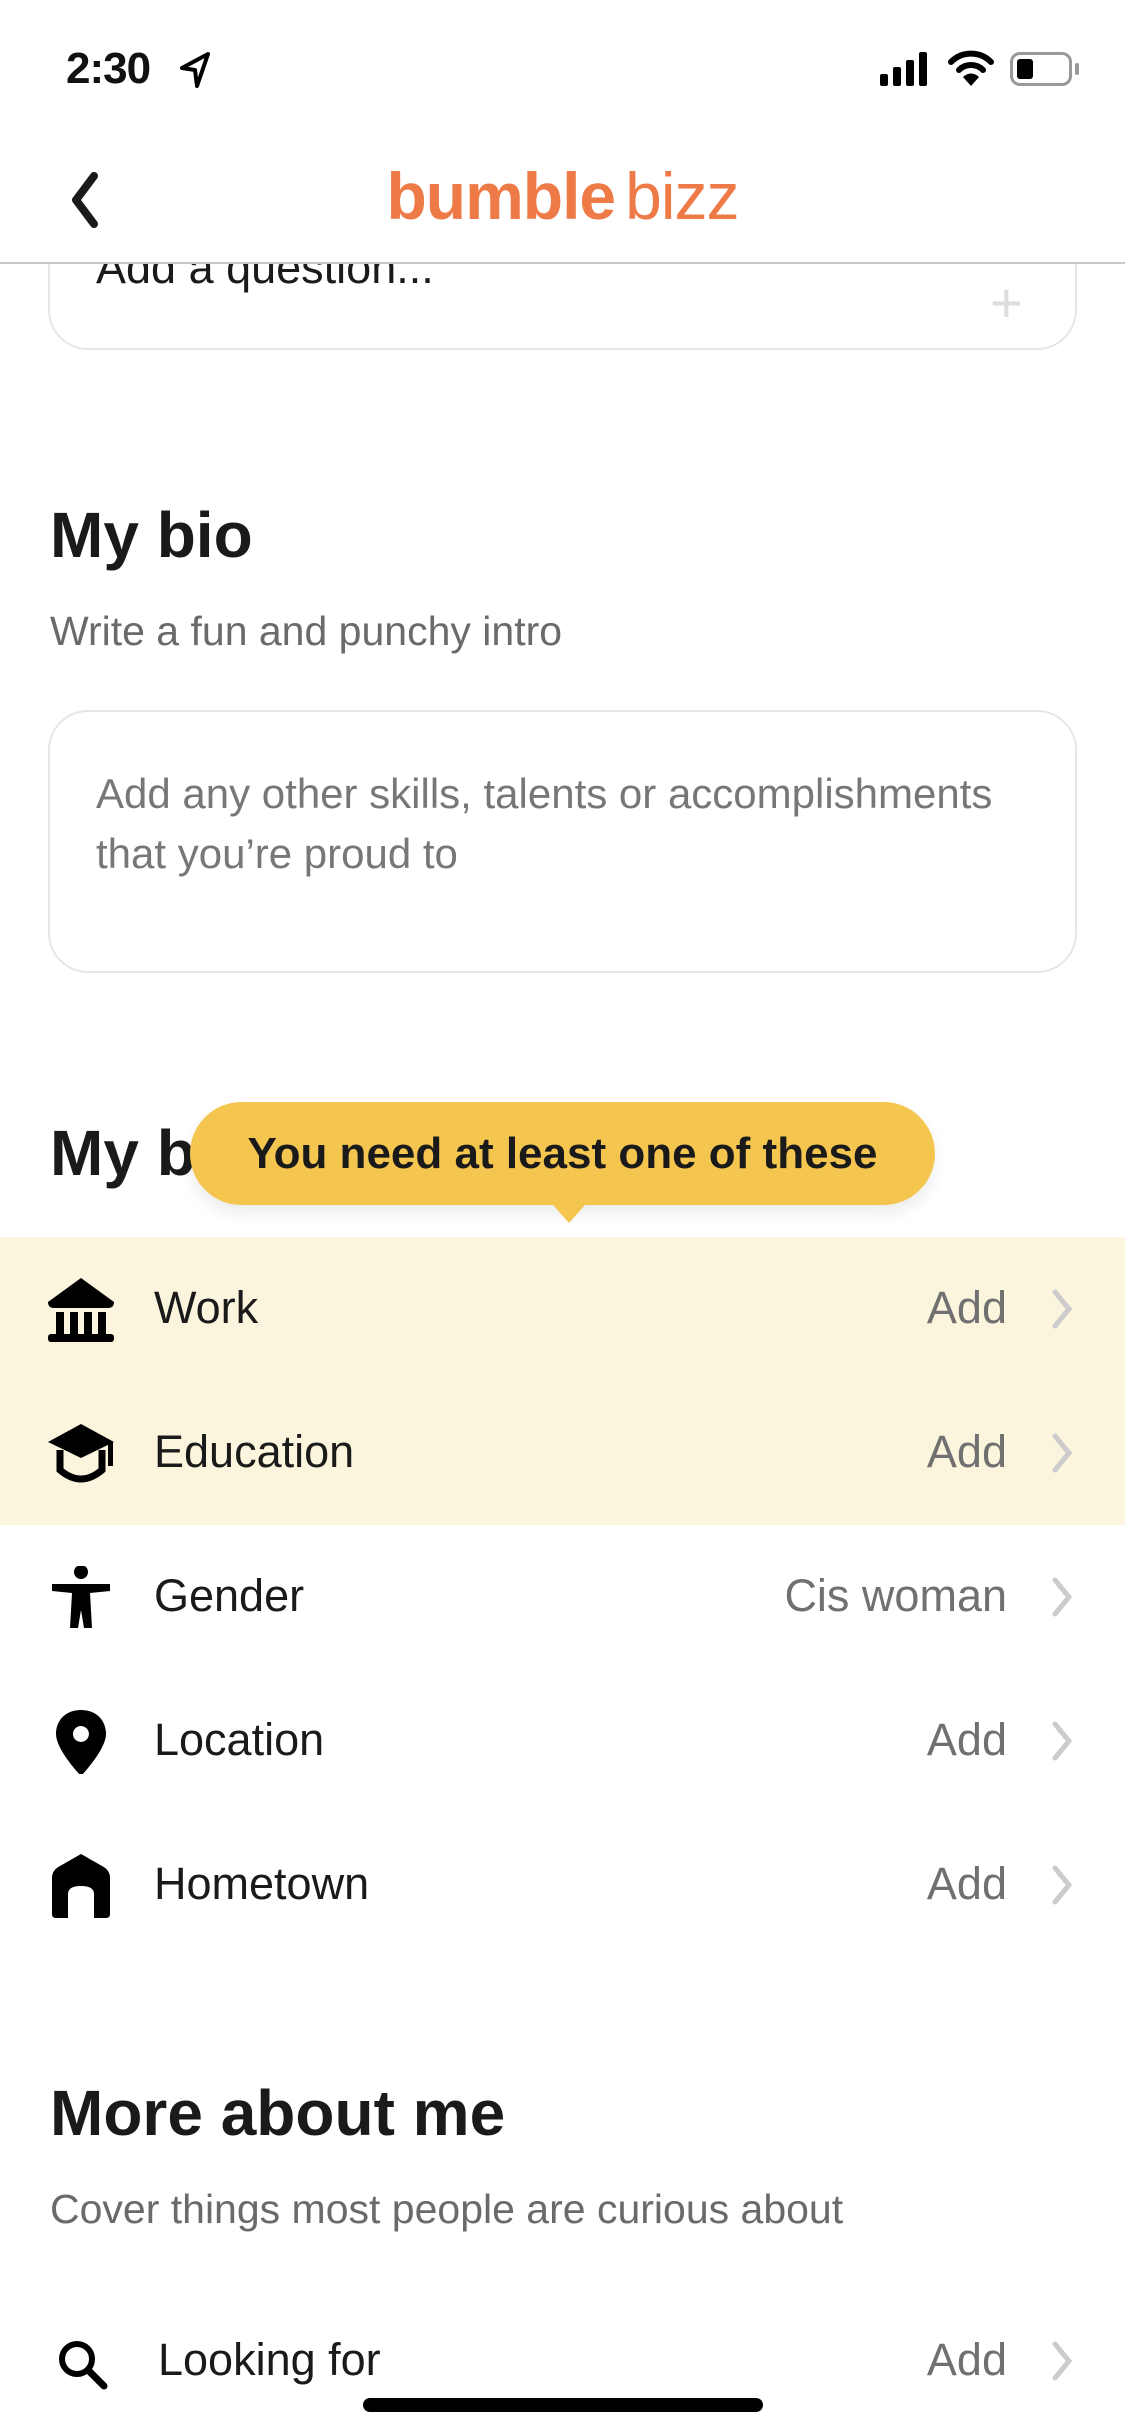 The height and width of the screenshot is (2436, 1125). Describe the element at coordinates (903, 69) in the screenshot. I see `signal-icon` at that location.